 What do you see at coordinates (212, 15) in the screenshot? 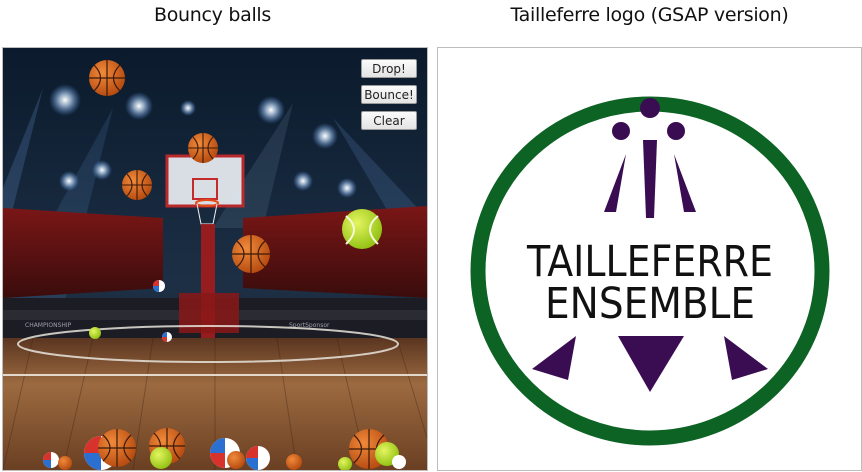
I see `bouncy-balls-title: Bouncy balls` at bounding box center [212, 15].